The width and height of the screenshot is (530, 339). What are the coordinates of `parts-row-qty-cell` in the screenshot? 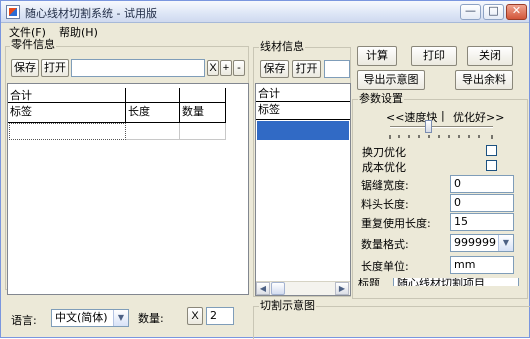 It's located at (203, 131).